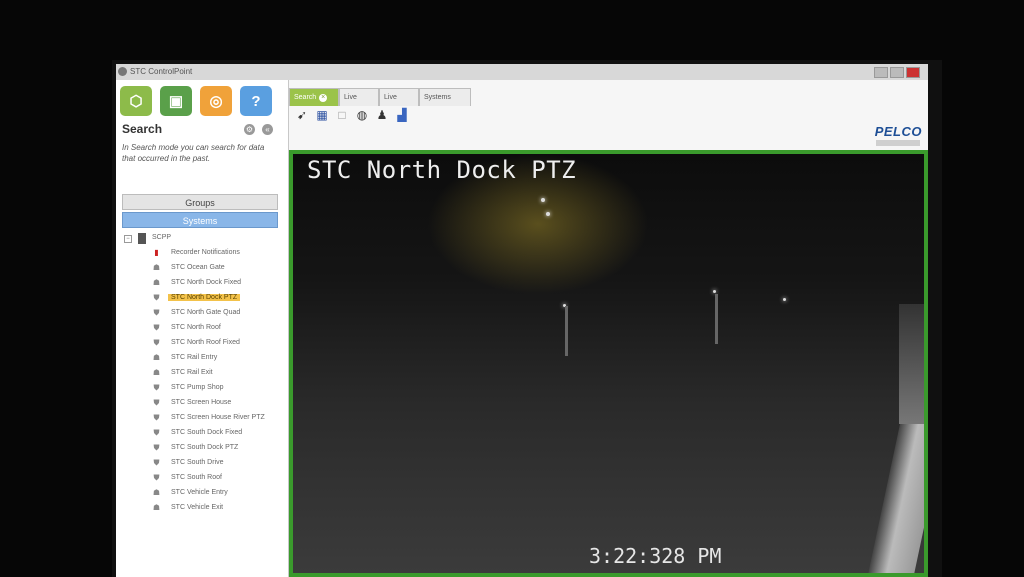 The height and width of the screenshot is (577, 1024). I want to click on tab-search: Search ×, so click(314, 97).